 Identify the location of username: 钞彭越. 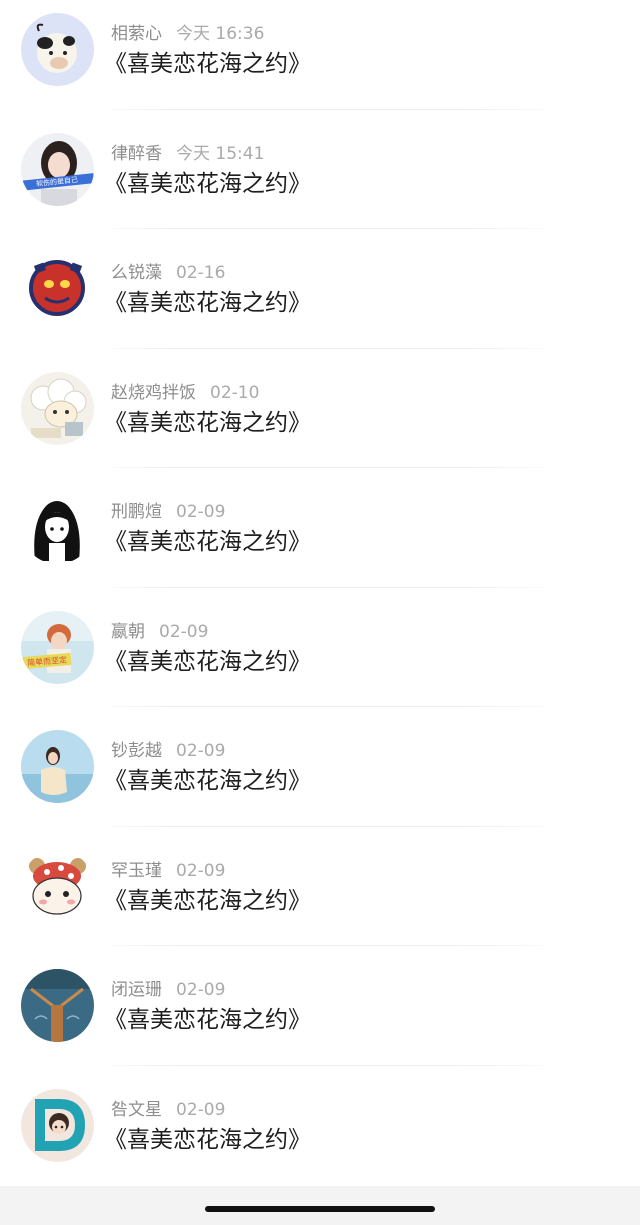
(136, 751).